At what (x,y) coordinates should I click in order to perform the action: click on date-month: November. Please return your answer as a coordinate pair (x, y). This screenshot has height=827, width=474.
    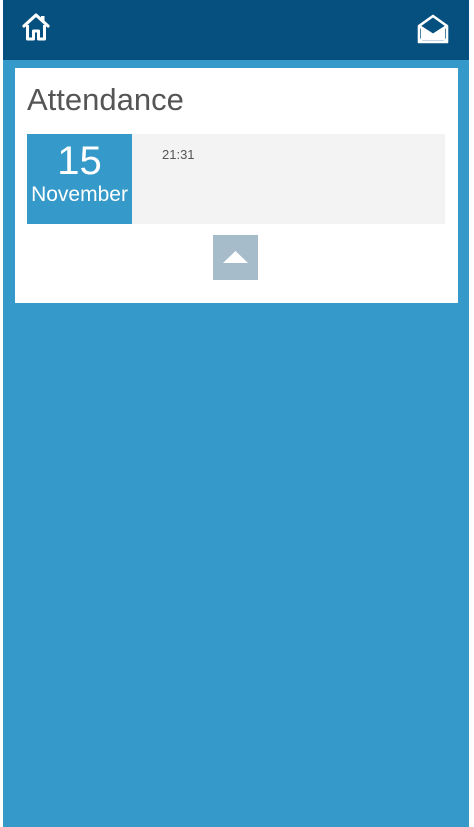
    Looking at the image, I should click on (79, 194).